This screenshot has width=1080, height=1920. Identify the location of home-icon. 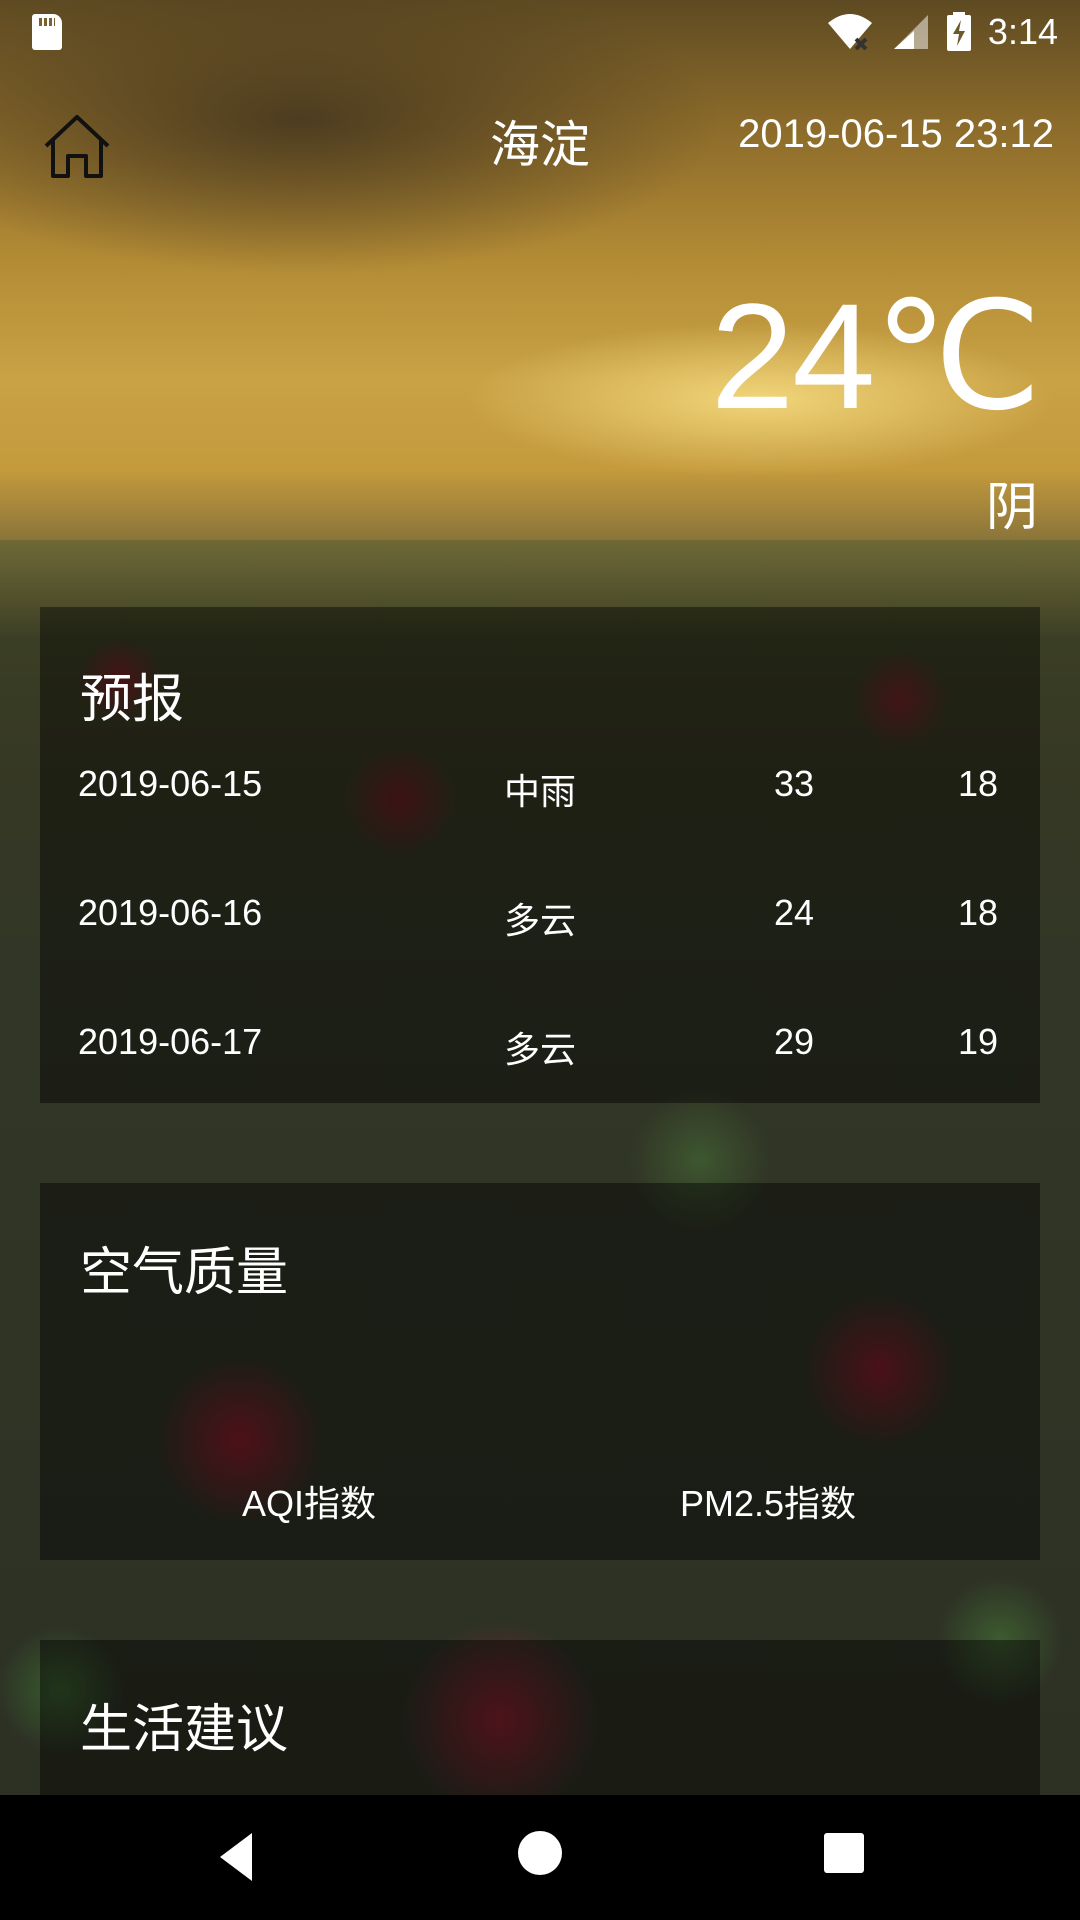
(77, 146).